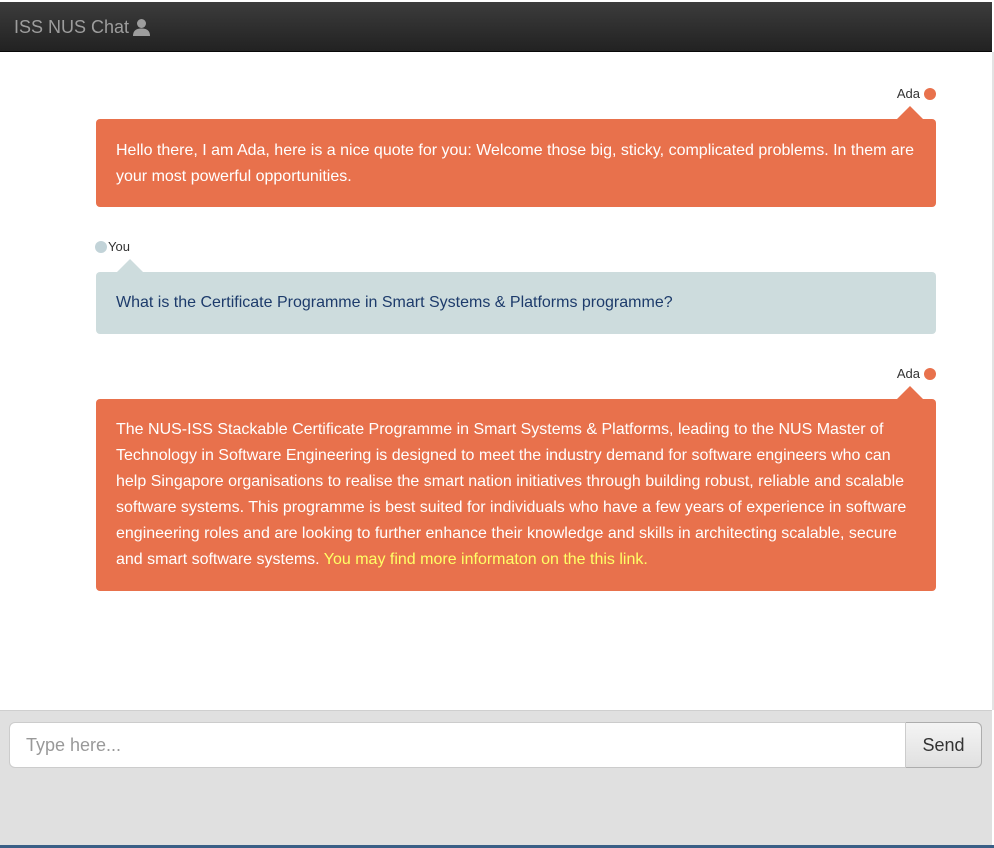 The height and width of the screenshot is (848, 994). What do you see at coordinates (101, 246) in the screenshot?
I see `user-avatar-dot` at bounding box center [101, 246].